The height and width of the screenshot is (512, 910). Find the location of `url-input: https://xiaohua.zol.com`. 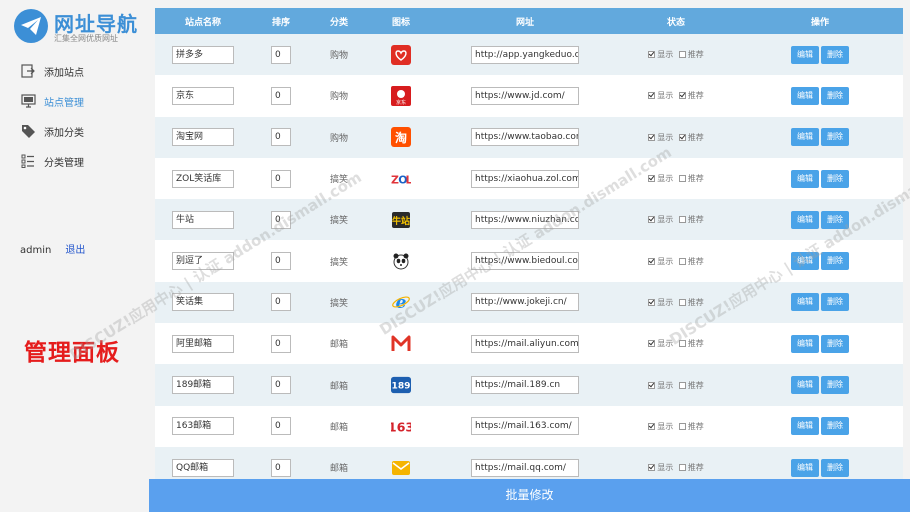

url-input: https://xiaohua.zol.com is located at coordinates (525, 178).